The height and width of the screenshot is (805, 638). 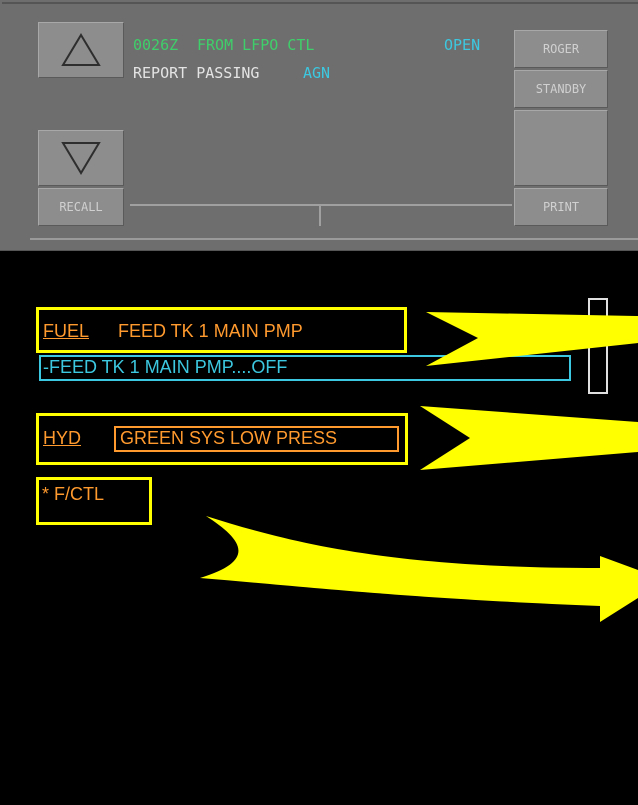 What do you see at coordinates (210, 331) in the screenshot?
I see `fuel-warning-title: FEED TK 1 MAIN PMP` at bounding box center [210, 331].